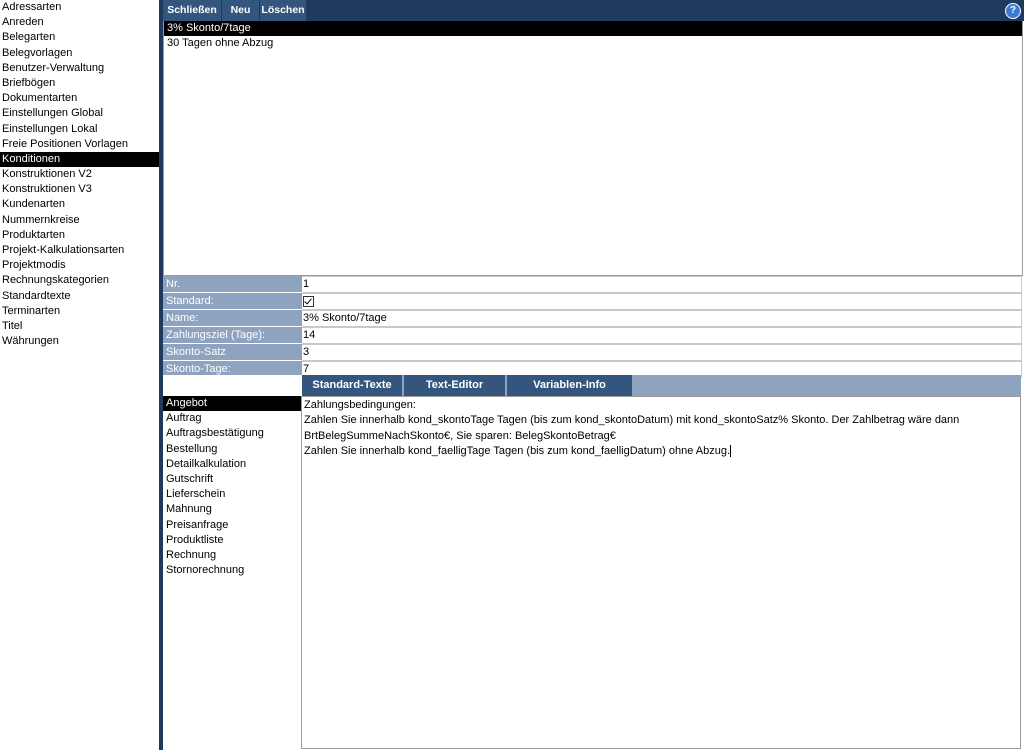  I want to click on nav-item-standardtexte: Standardtexte, so click(79, 296).